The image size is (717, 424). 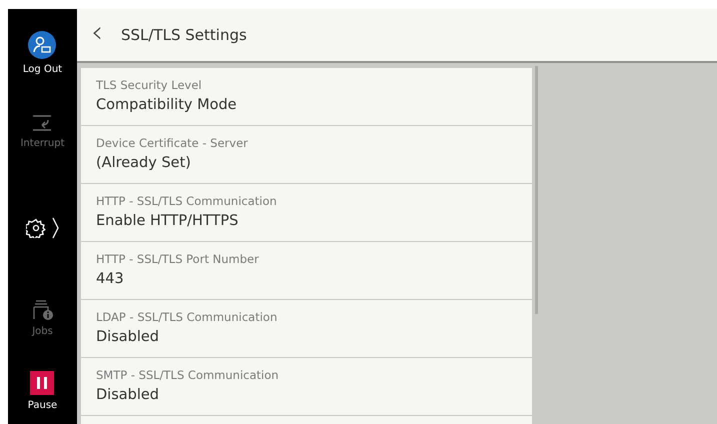 What do you see at coordinates (306, 154) in the screenshot?
I see `setting-row: Device Certificate - Server (Already Set)` at bounding box center [306, 154].